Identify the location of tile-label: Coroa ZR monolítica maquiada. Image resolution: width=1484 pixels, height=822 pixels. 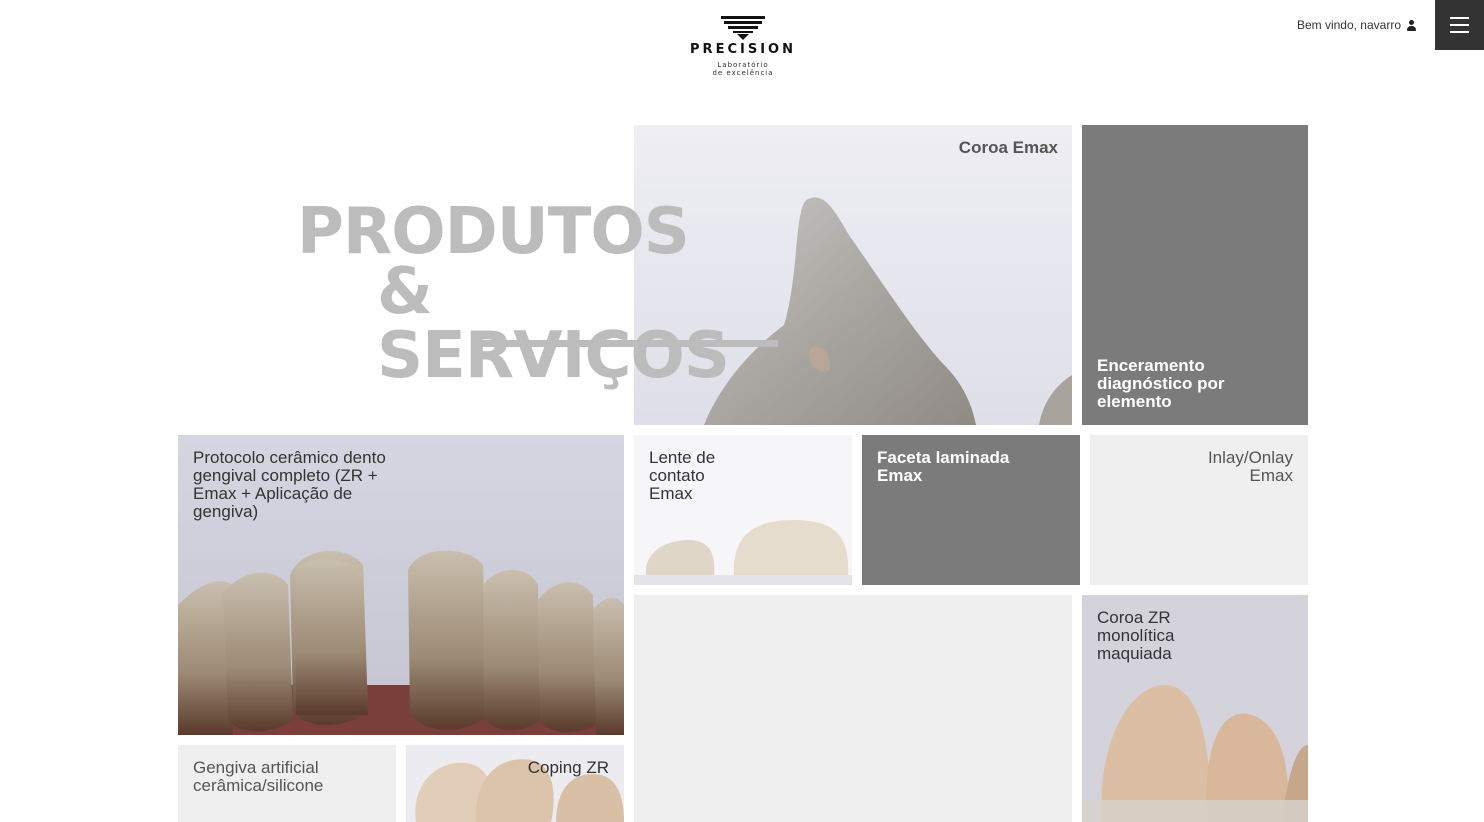
(1136, 635).